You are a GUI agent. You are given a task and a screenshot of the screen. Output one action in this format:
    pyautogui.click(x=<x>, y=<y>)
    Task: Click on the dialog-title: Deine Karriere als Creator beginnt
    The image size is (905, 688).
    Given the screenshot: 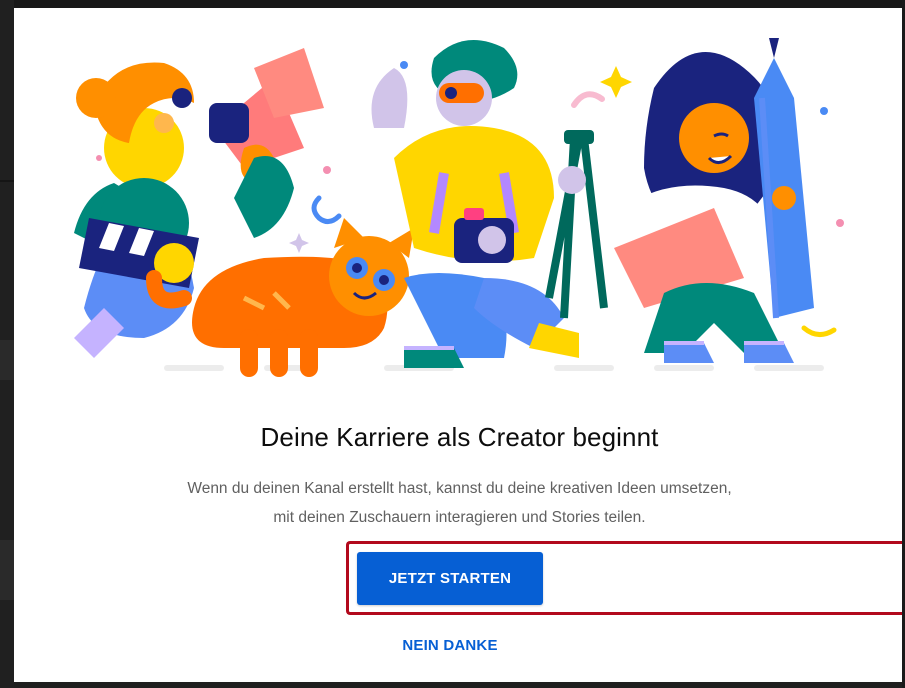 What is the action you would take?
    pyautogui.click(x=459, y=437)
    